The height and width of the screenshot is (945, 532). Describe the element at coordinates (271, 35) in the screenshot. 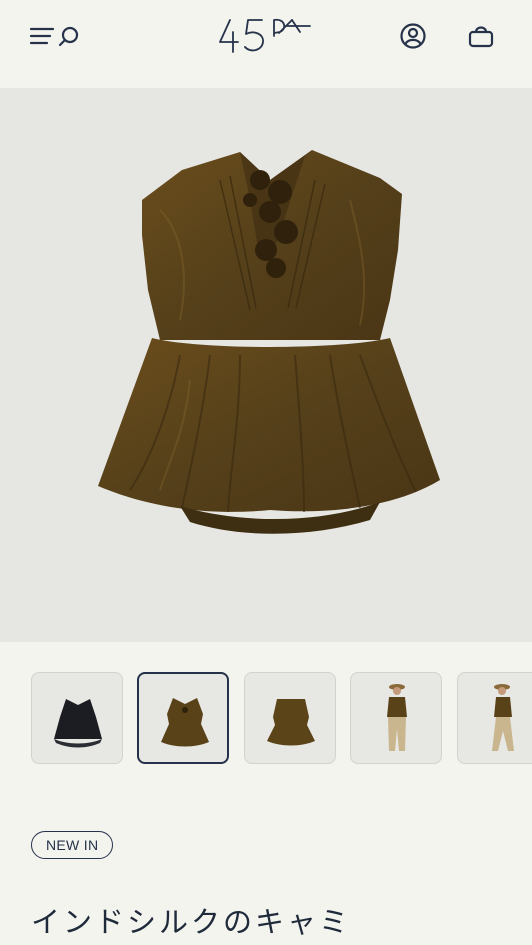

I see `brand-logo` at that location.